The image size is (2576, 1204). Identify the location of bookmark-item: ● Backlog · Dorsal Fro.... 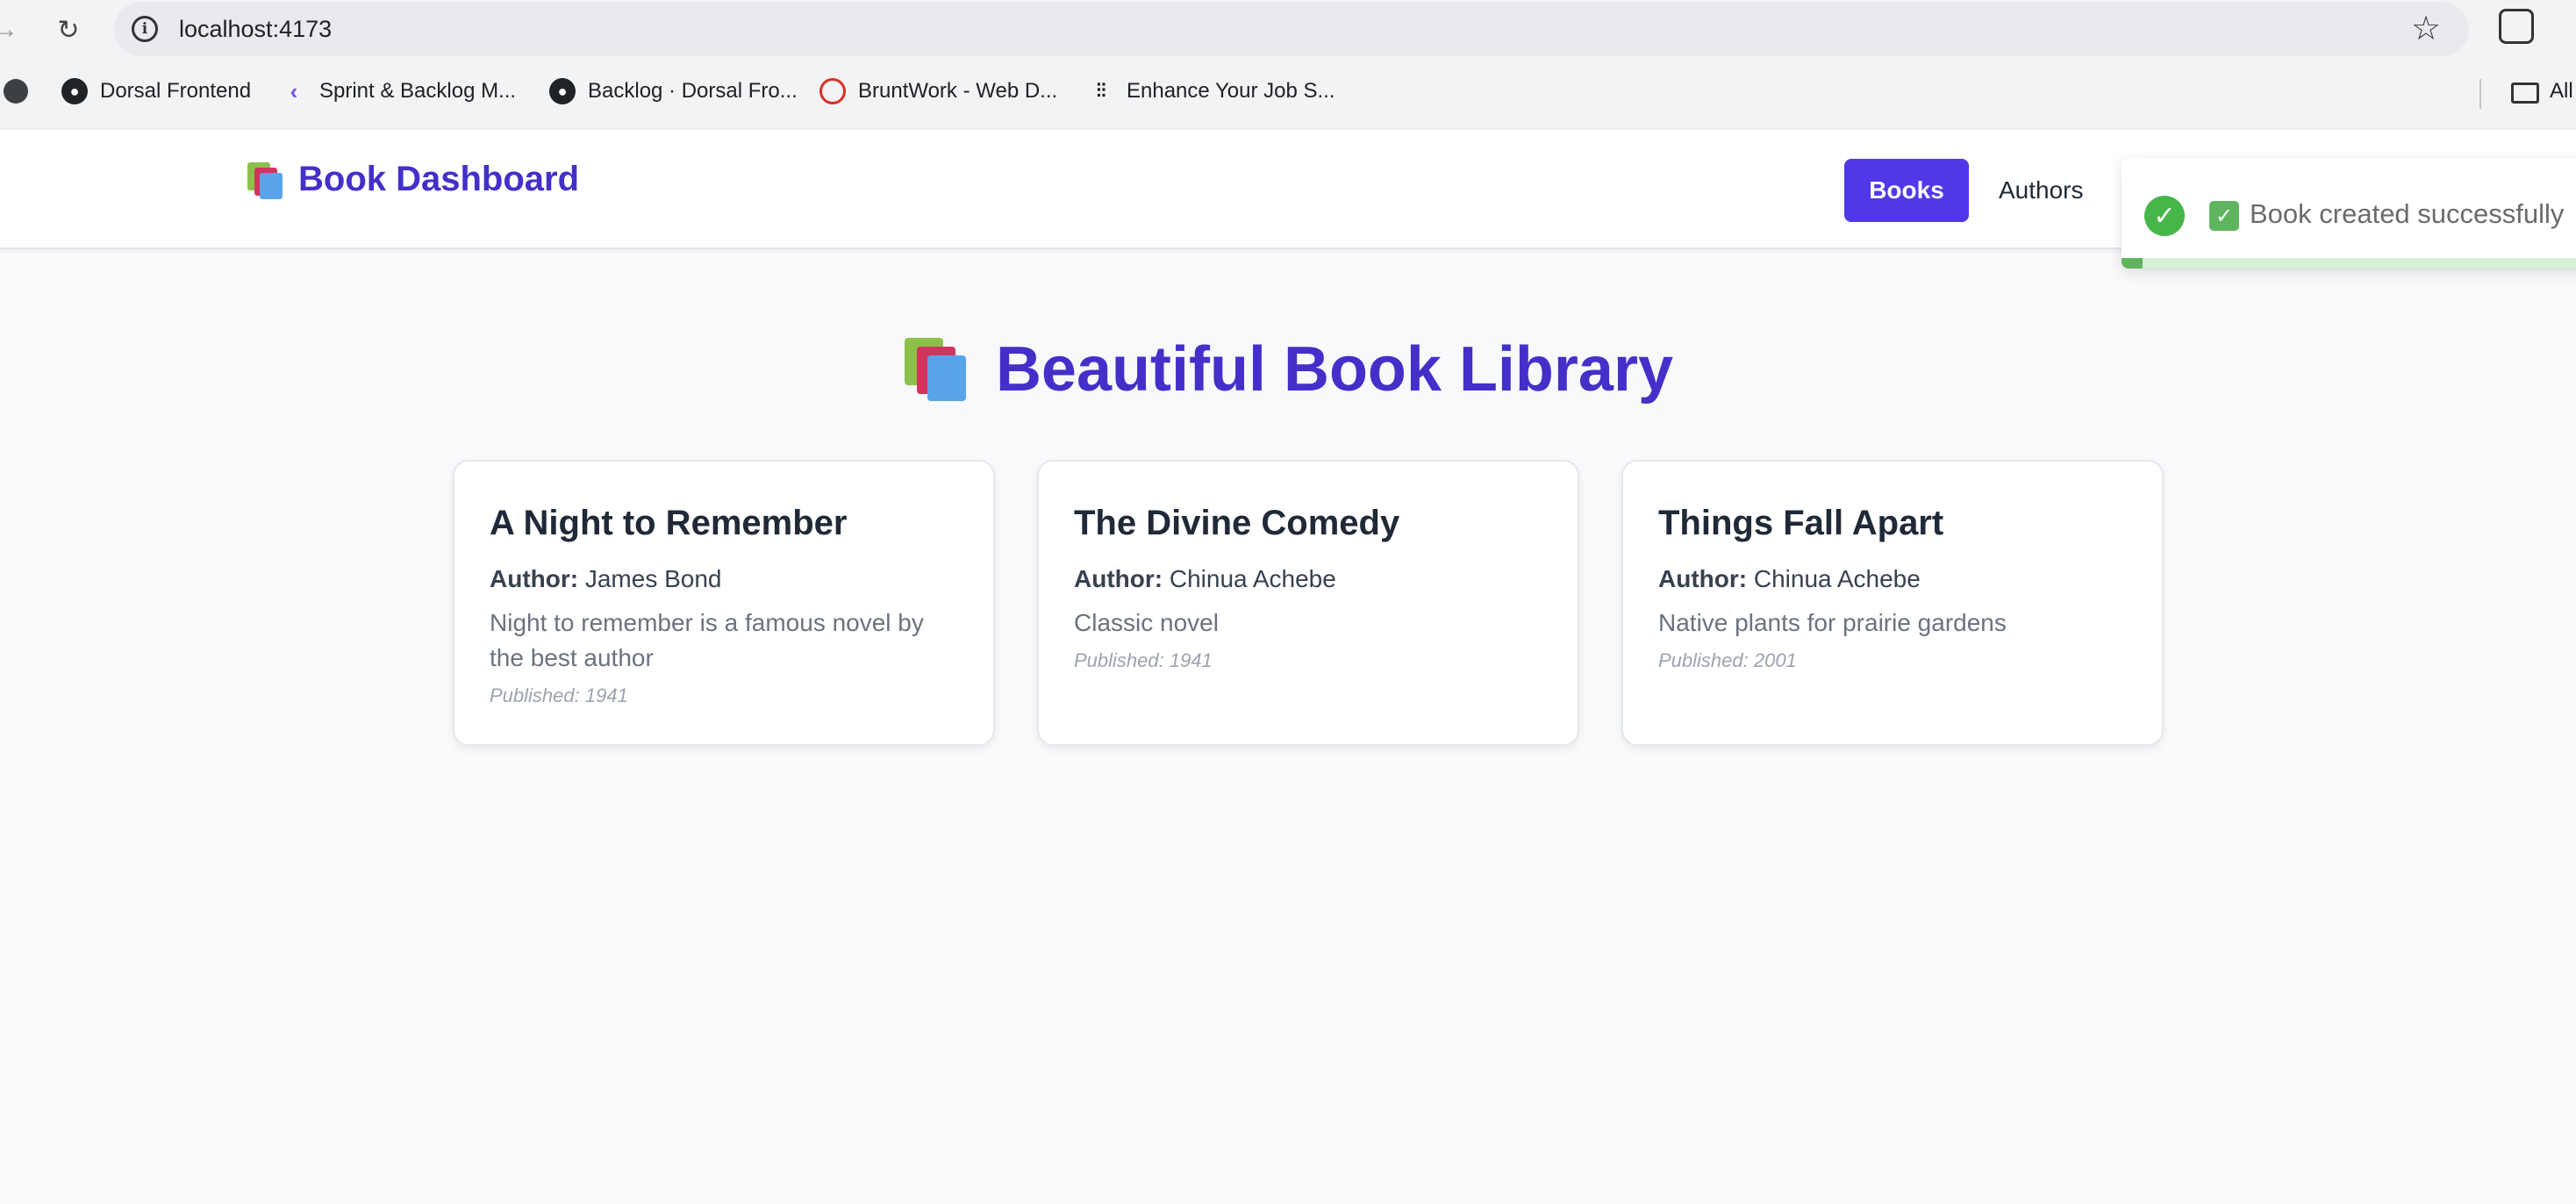
(673, 91).